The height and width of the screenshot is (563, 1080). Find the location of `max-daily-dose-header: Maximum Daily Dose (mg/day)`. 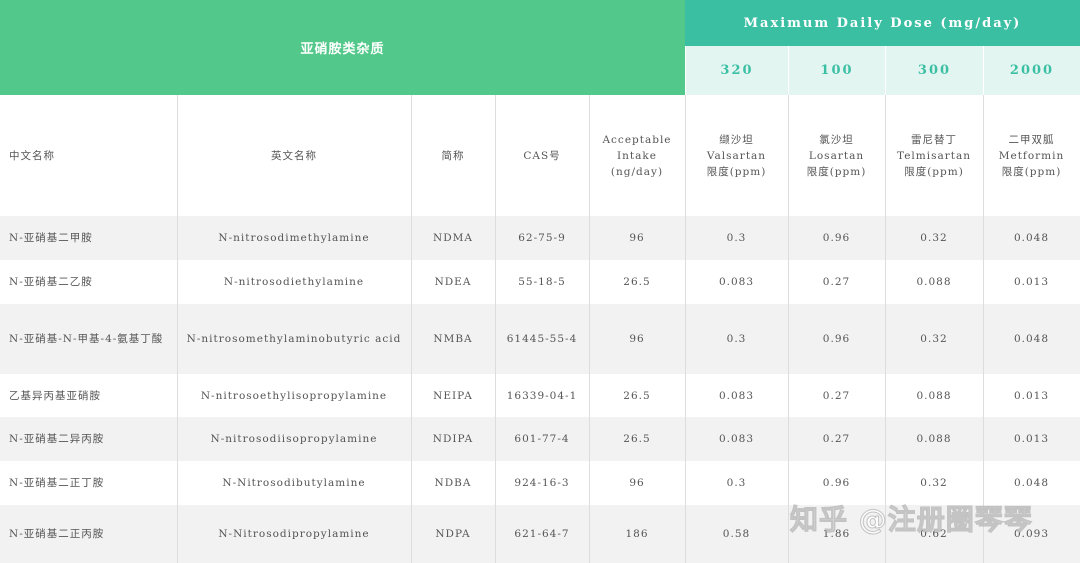

max-daily-dose-header: Maximum Daily Dose (mg/day) is located at coordinates (882, 23).